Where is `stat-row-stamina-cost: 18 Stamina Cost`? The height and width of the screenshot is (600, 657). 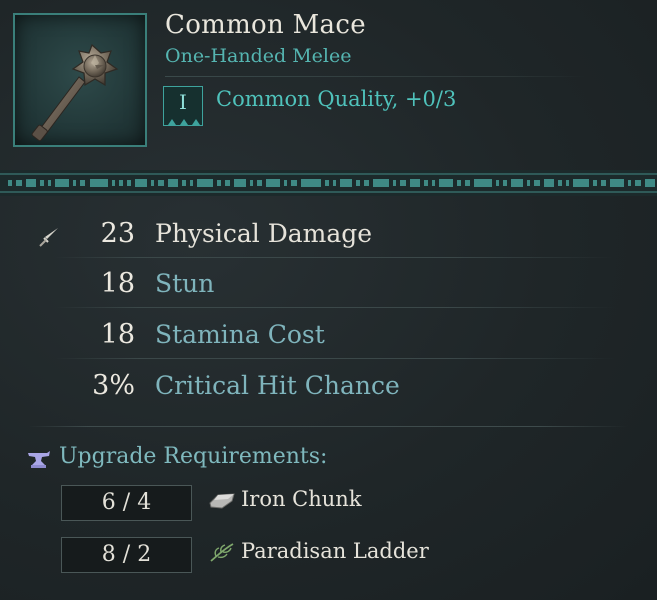 stat-row-stamina-cost: 18 Stamina Cost is located at coordinates (328, 334).